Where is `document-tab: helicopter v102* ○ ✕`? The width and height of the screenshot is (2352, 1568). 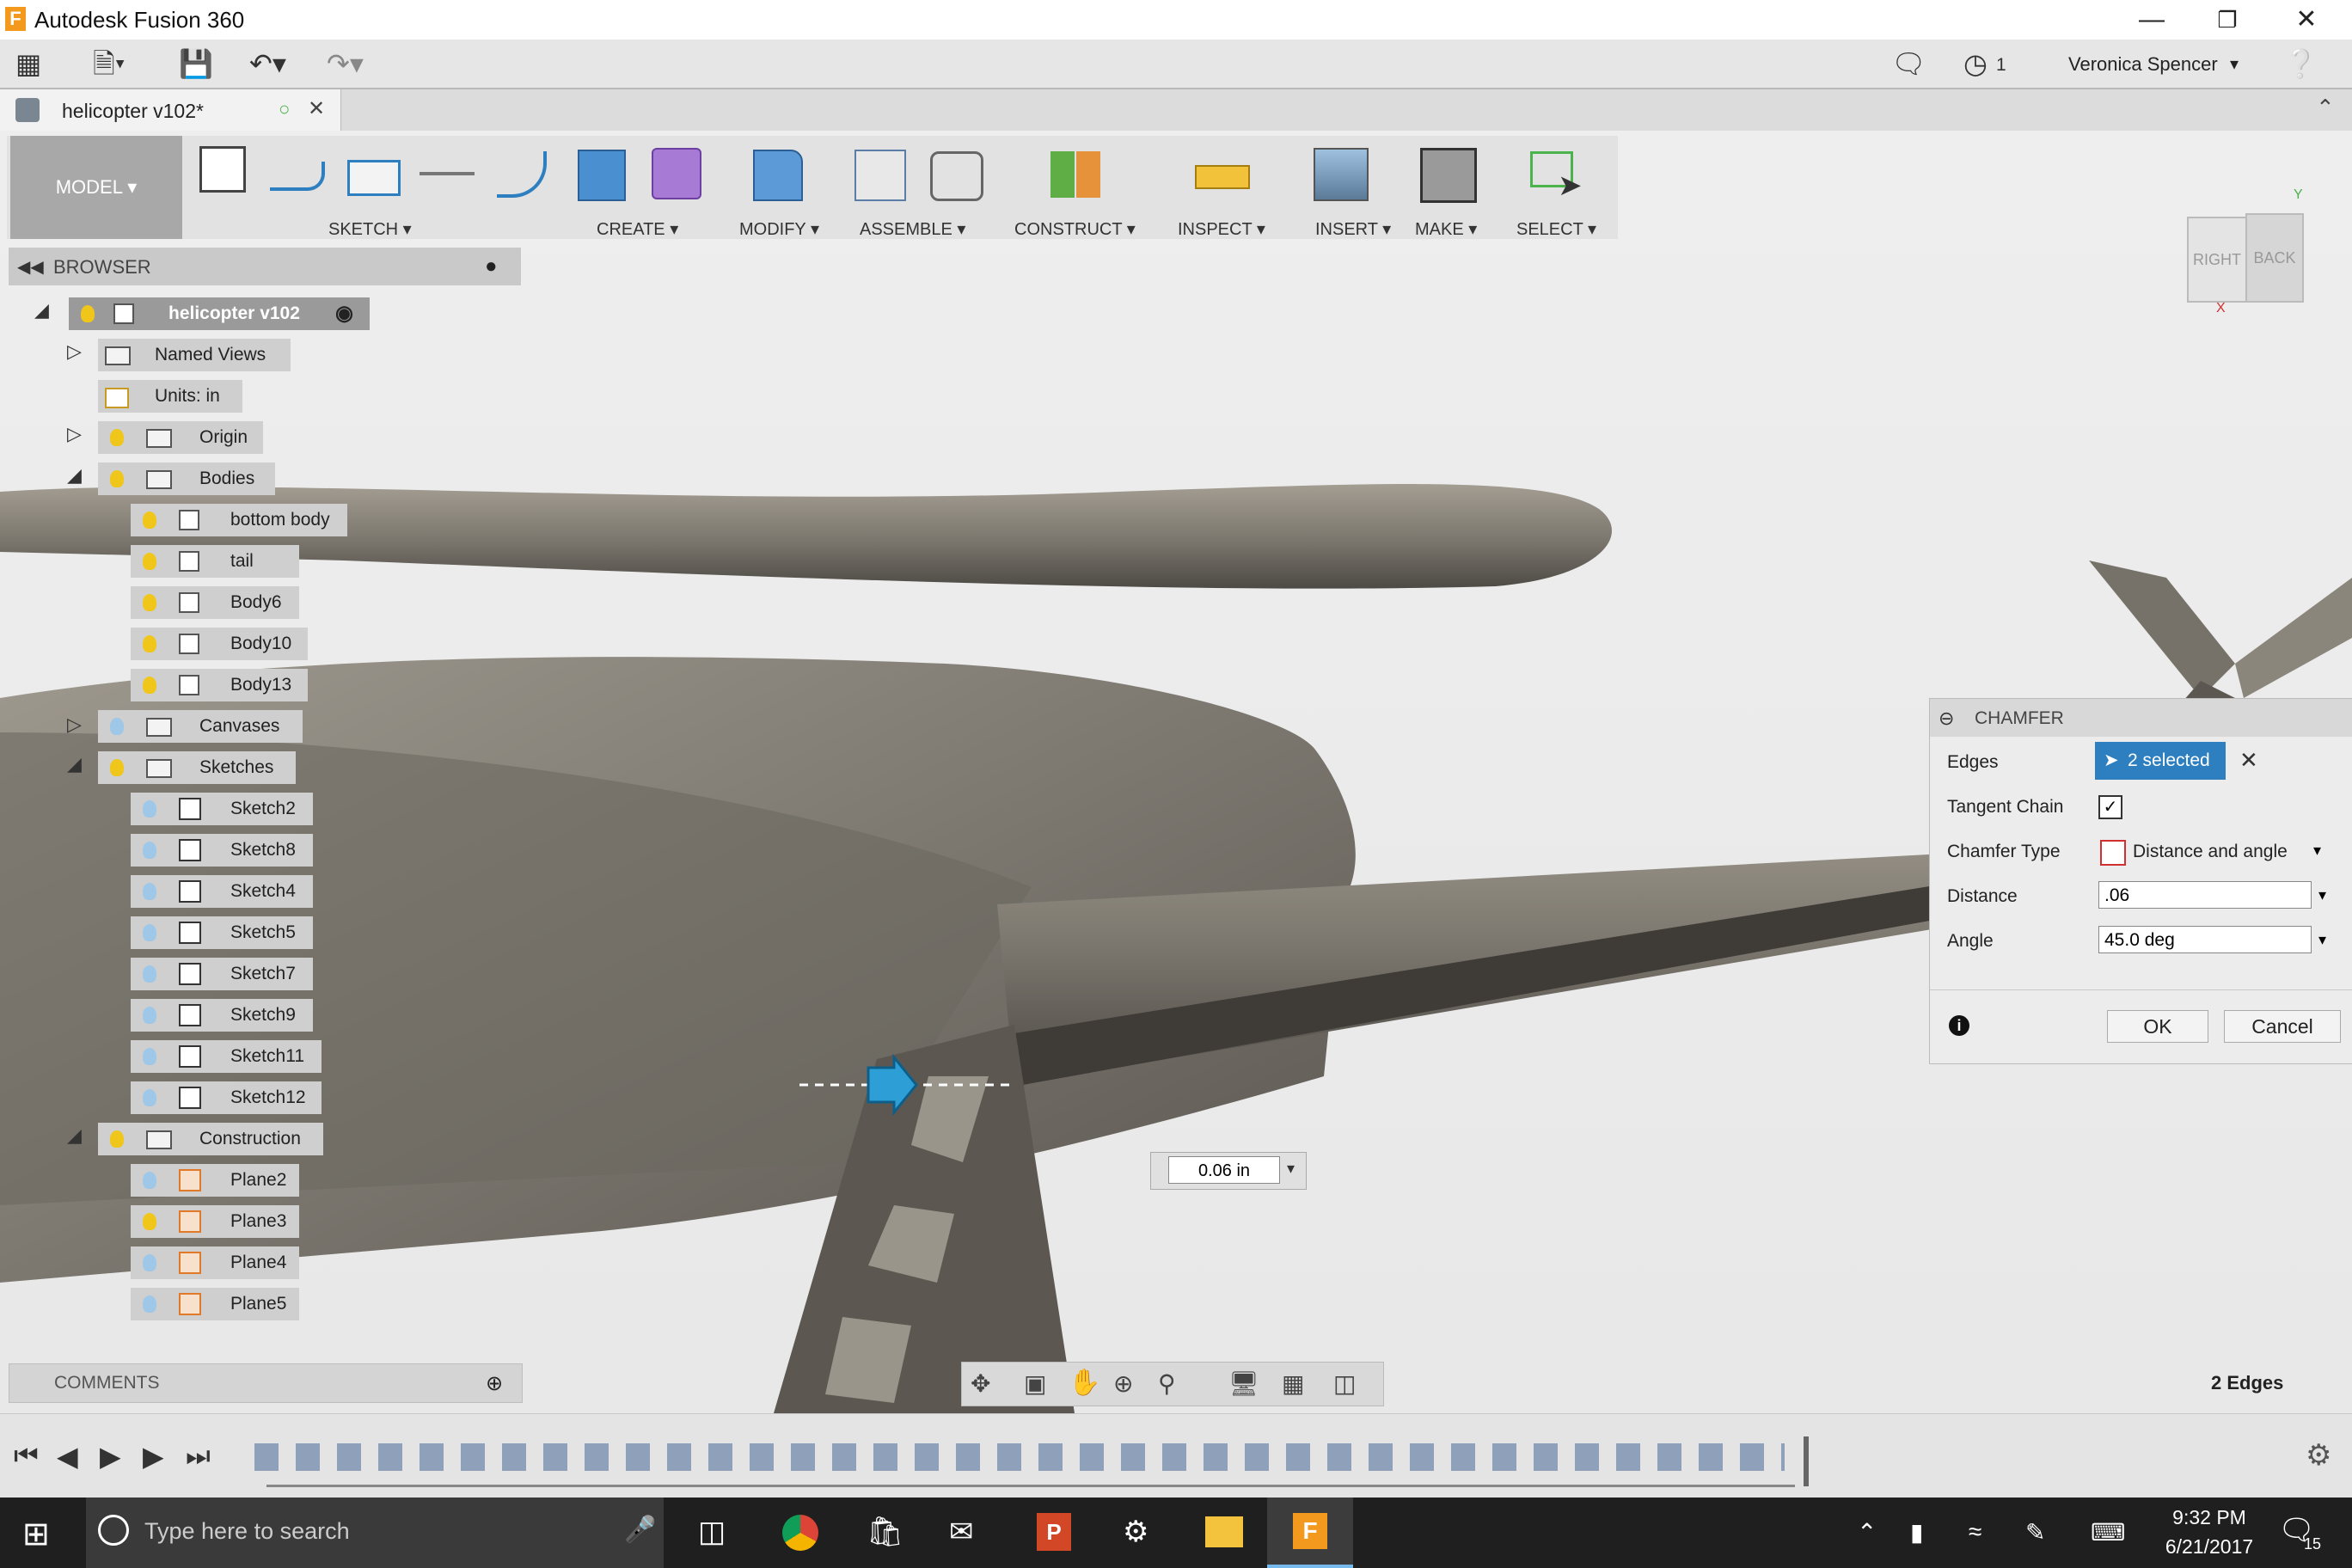
document-tab: helicopter v102* ○ ✕ is located at coordinates (170, 110).